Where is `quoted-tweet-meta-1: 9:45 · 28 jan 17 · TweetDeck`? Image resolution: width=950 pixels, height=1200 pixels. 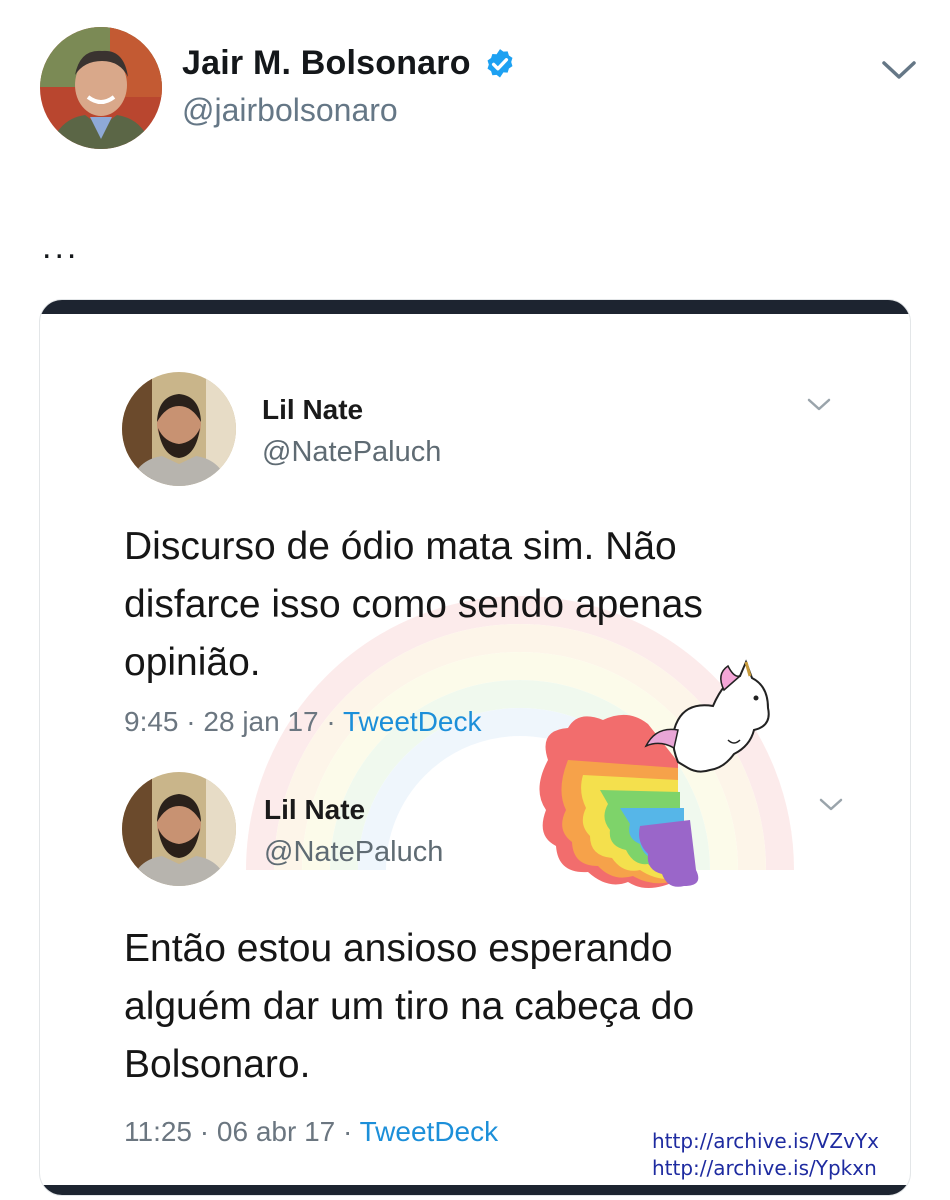 quoted-tweet-meta-1: 9:45 · 28 jan 17 · TweetDeck is located at coordinates (303, 721).